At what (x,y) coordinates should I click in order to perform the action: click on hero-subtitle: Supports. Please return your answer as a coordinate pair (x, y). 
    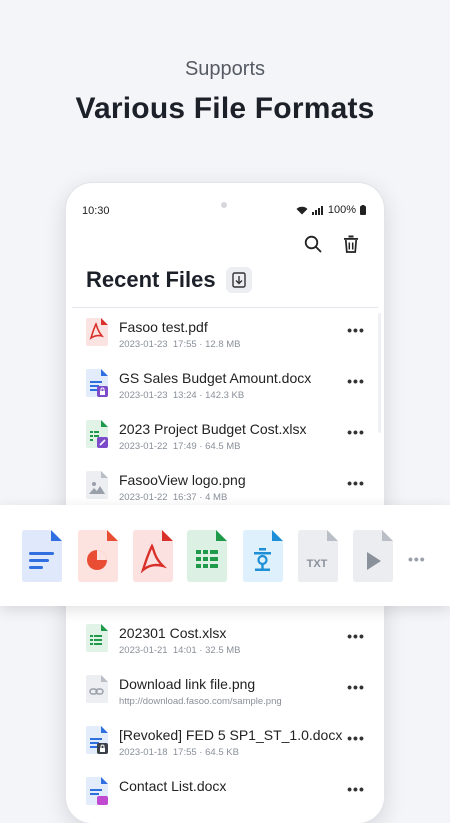
    Looking at the image, I should click on (225, 69).